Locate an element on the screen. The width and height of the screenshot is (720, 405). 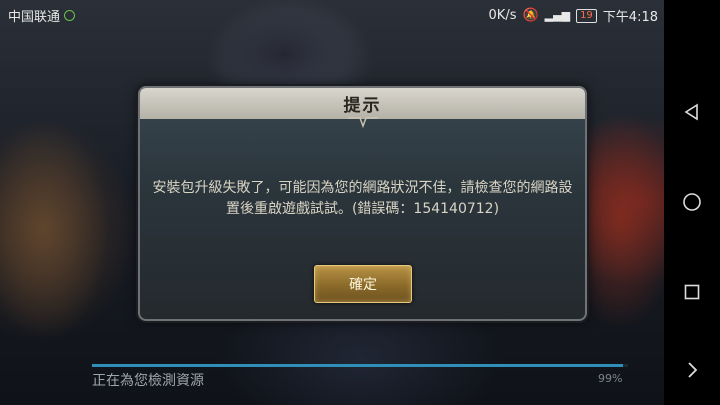
status-right: 0K/s 🔕 ▂▄▆ 19 下午4:18 is located at coordinates (573, 15).